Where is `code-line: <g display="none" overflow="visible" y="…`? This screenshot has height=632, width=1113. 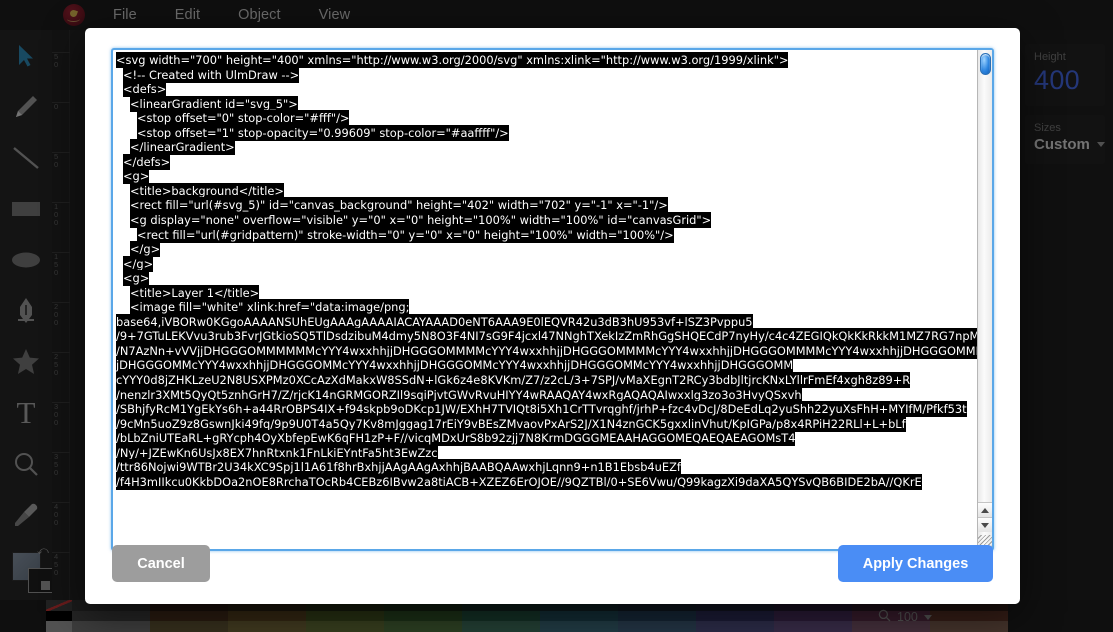 code-line: <g display="none" overflow="visible" y="… is located at coordinates (546, 220).